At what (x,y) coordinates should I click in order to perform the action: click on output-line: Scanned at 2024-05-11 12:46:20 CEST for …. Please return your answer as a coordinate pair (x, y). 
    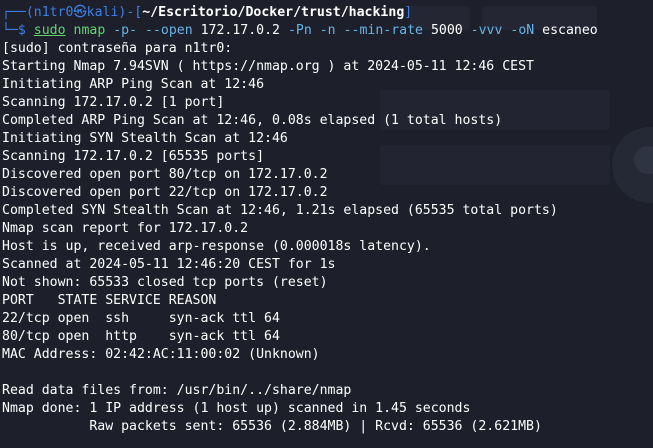
    Looking at the image, I should click on (169, 264).